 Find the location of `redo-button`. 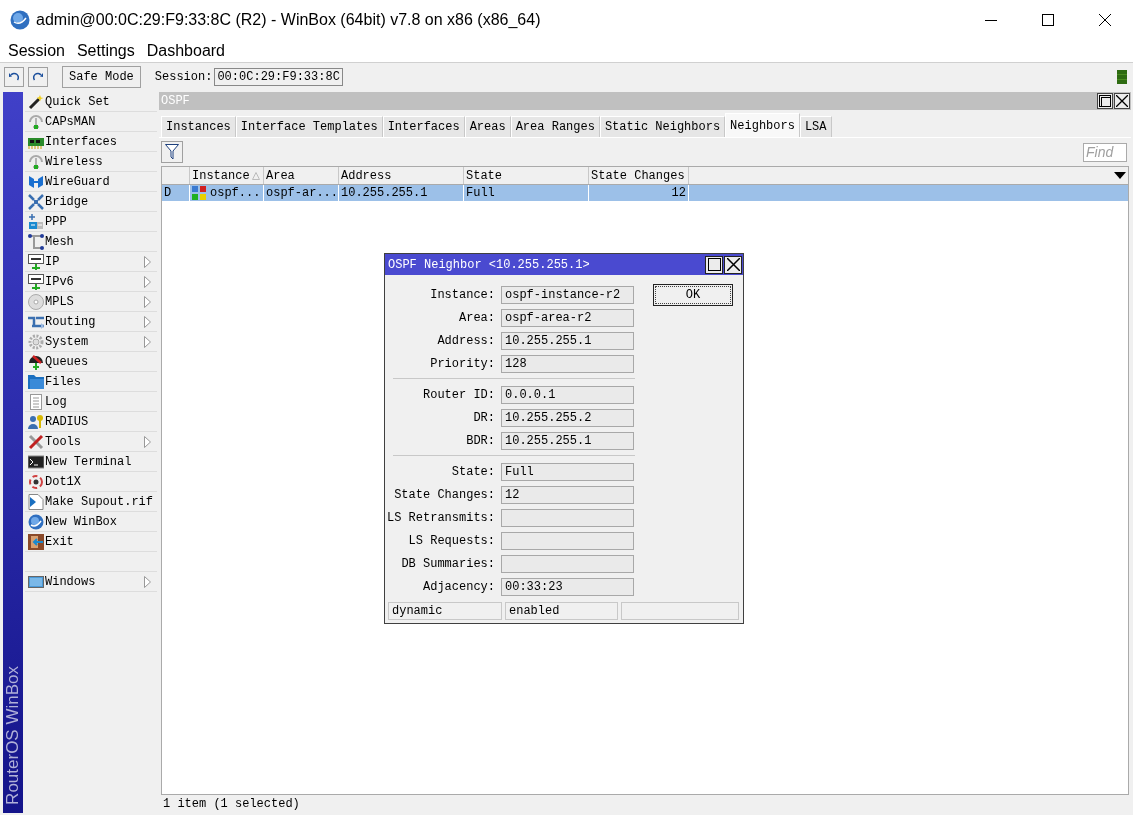

redo-button is located at coordinates (38, 76).